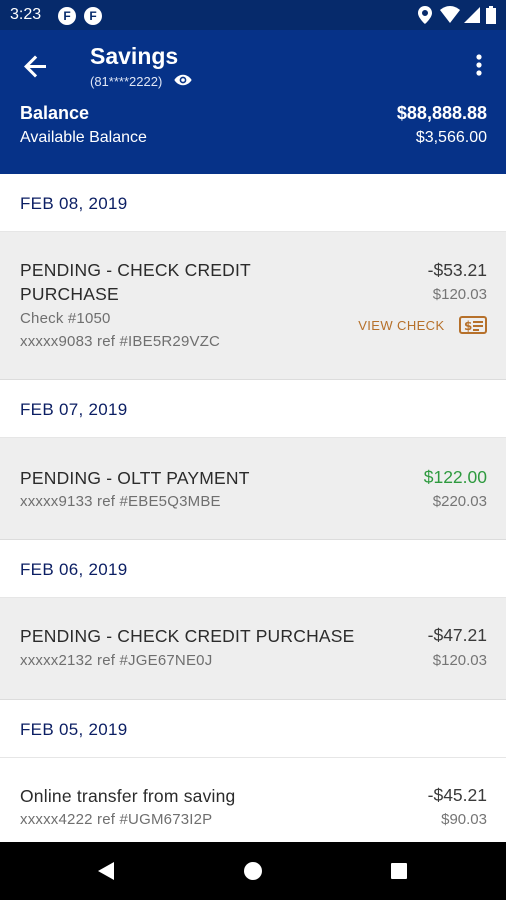 Image resolution: width=506 pixels, height=900 pixels. Describe the element at coordinates (441, 113) in the screenshot. I see `balance-value: $88,888.88` at that location.